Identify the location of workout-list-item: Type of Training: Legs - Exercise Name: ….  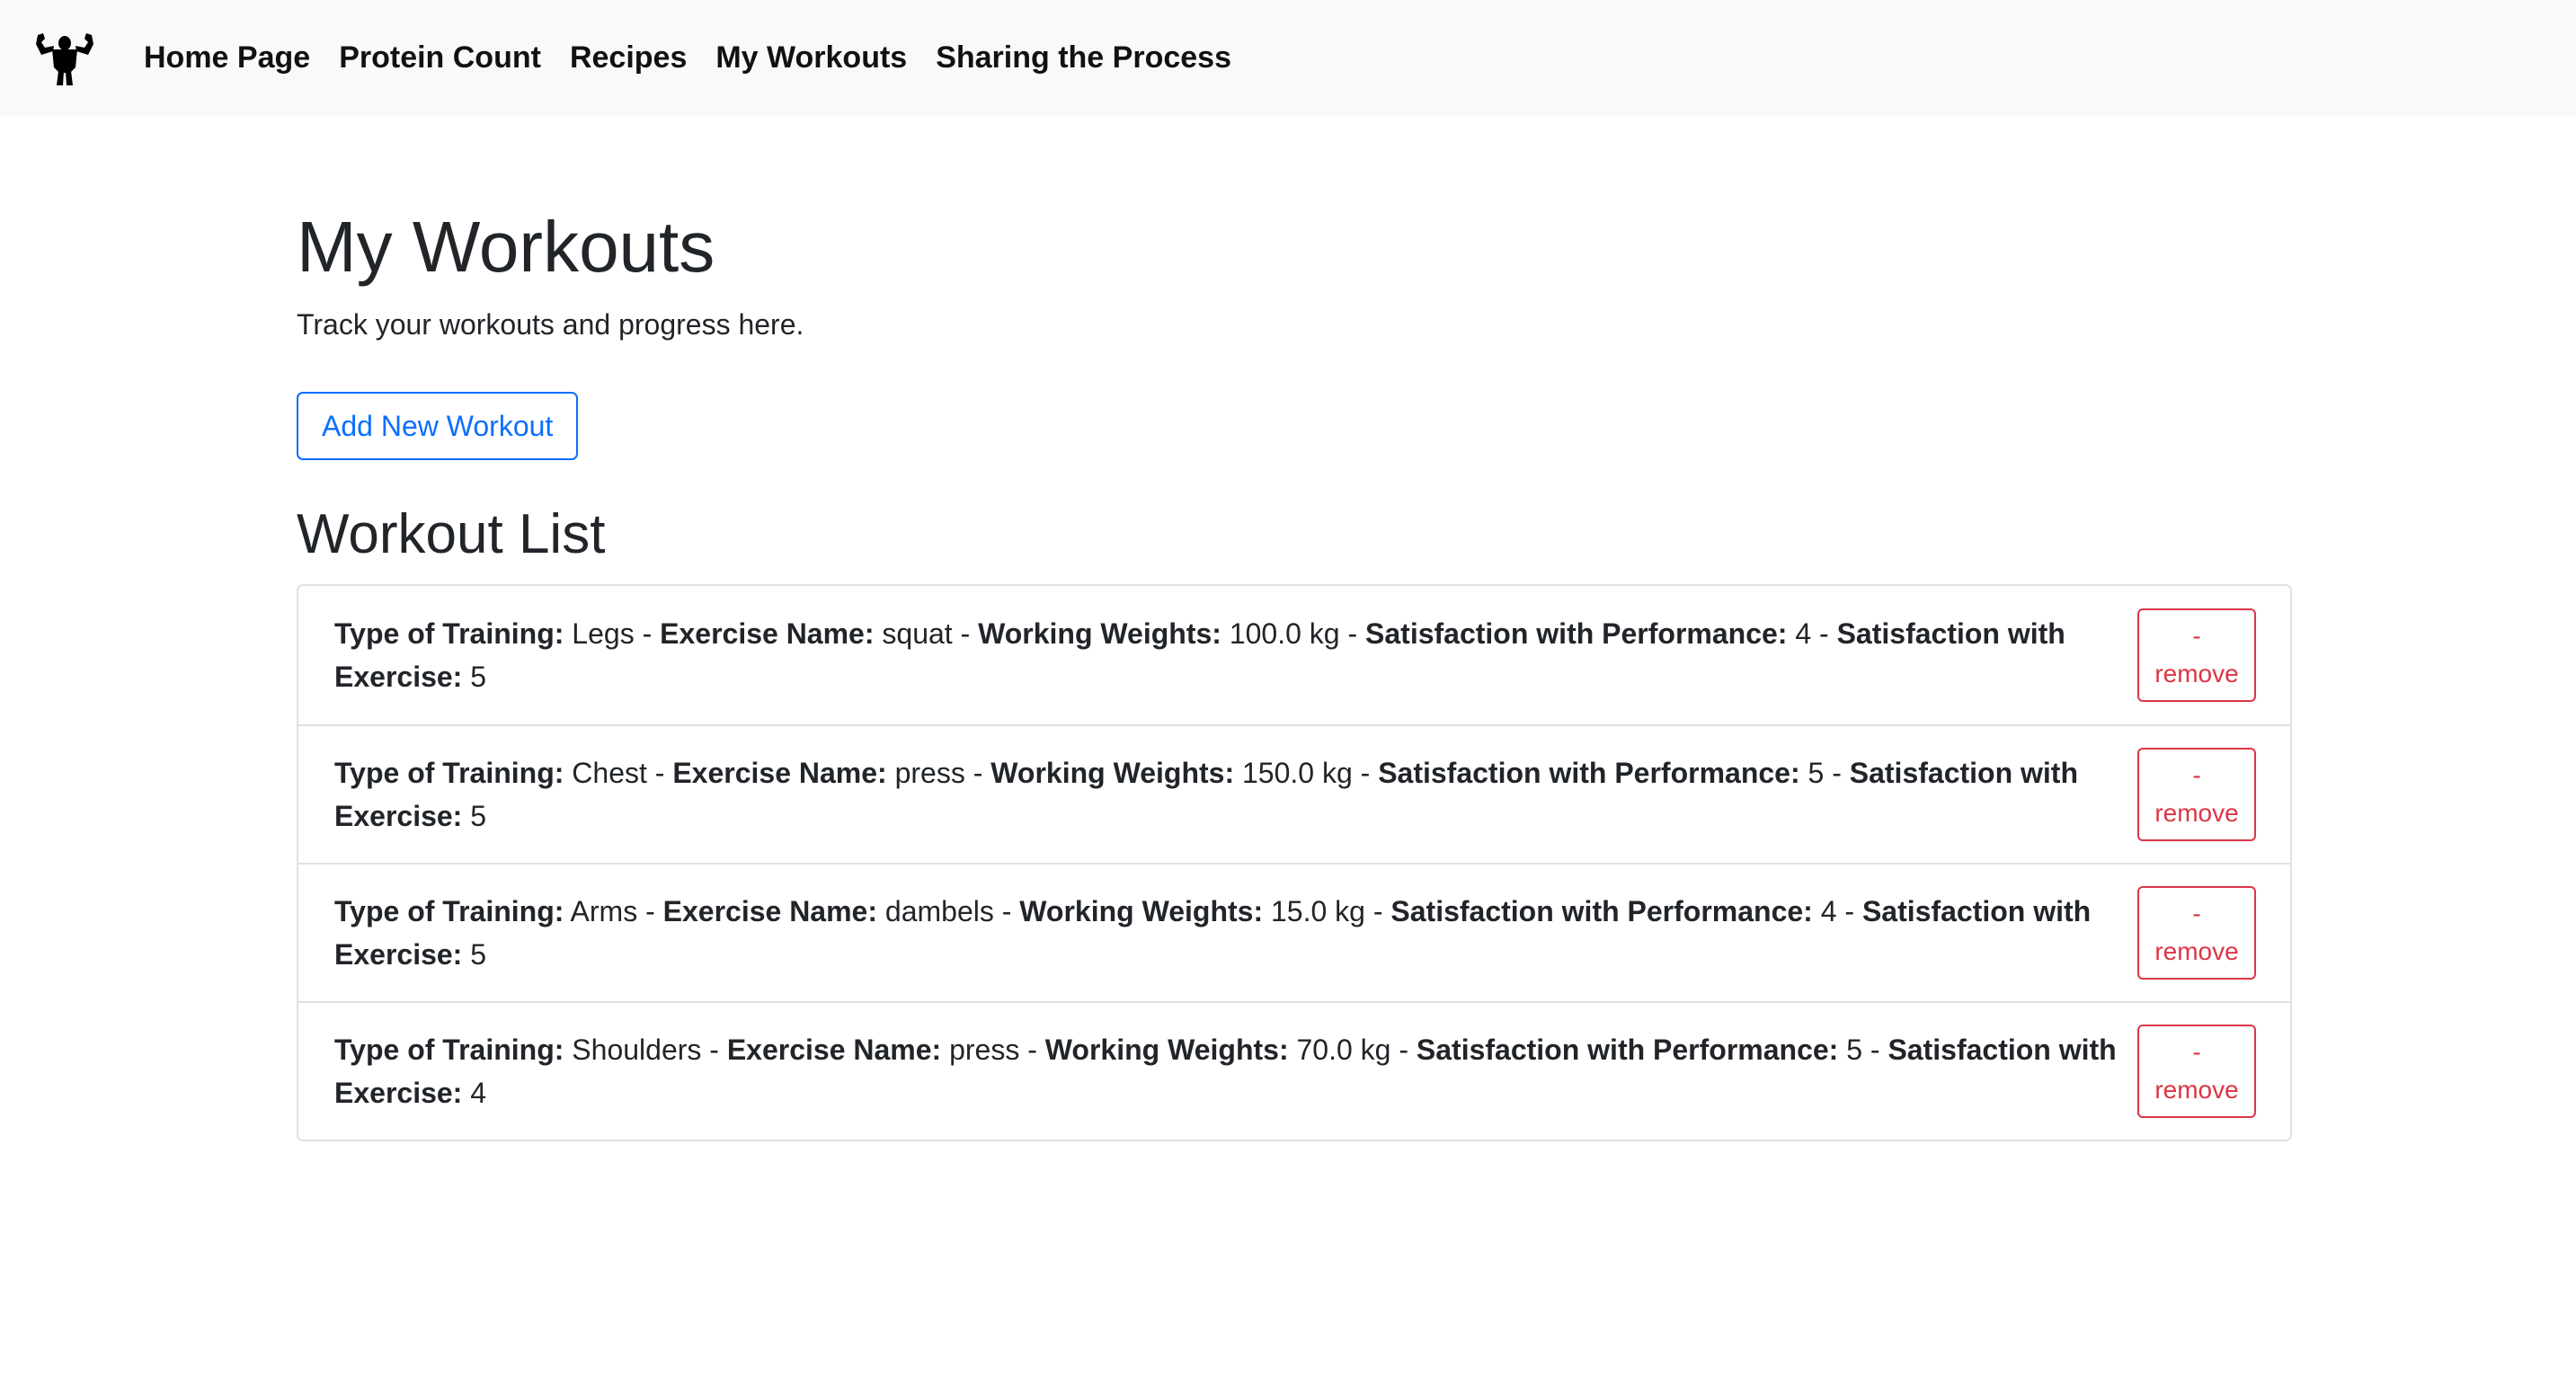
(1294, 655).